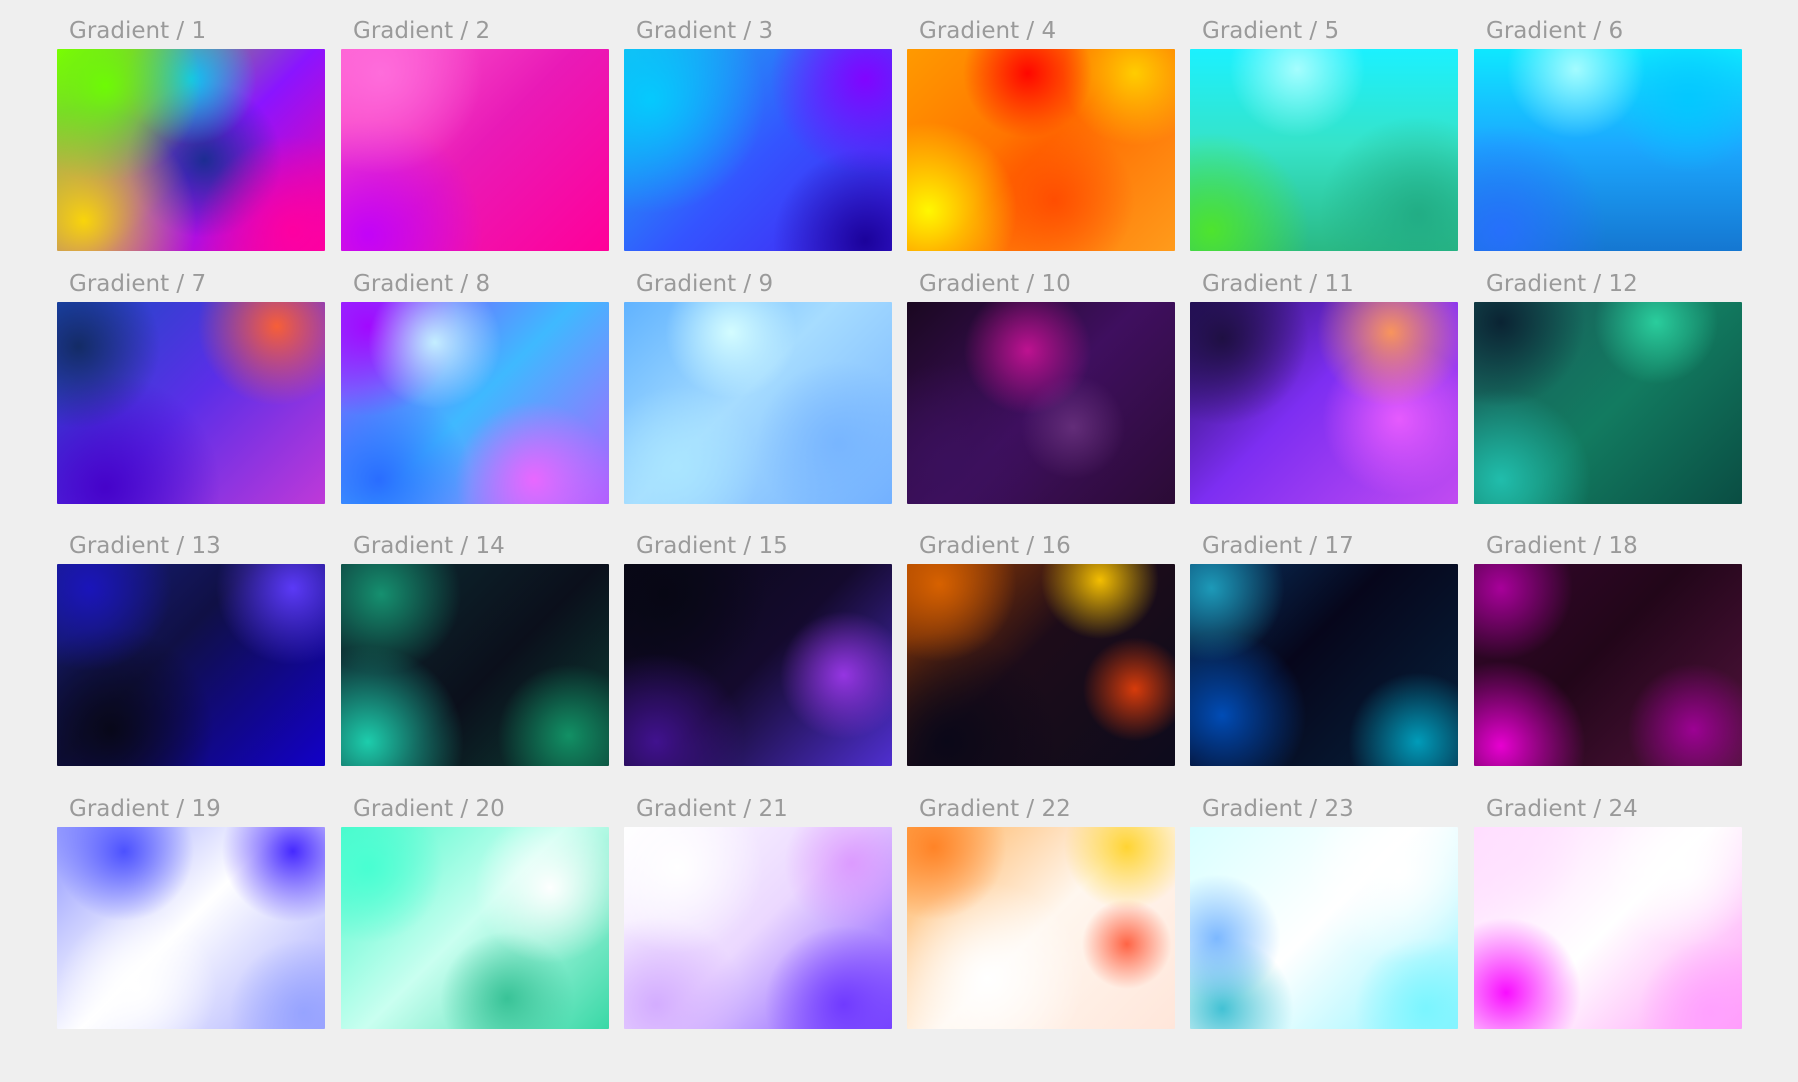 The image size is (1798, 1082). Describe the element at coordinates (1278, 546) in the screenshot. I see `gradient-label: Gradient / 17` at that location.